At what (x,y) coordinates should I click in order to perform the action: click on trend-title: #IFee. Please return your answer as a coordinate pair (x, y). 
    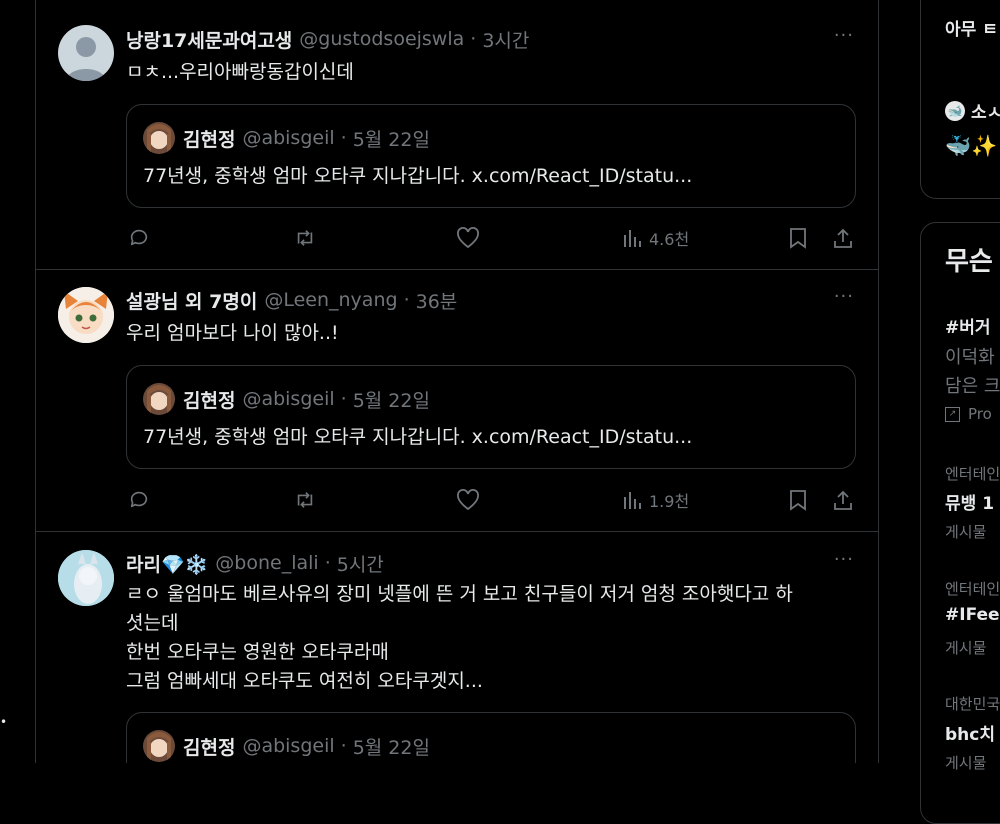
    Looking at the image, I should click on (972, 615).